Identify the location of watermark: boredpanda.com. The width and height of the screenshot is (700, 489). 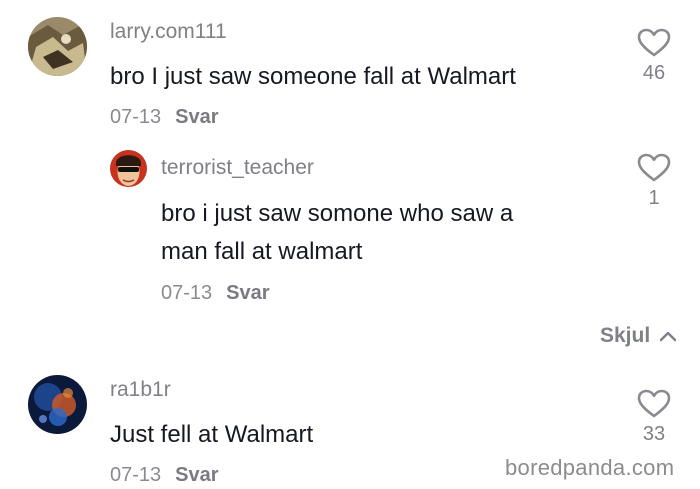
(590, 467).